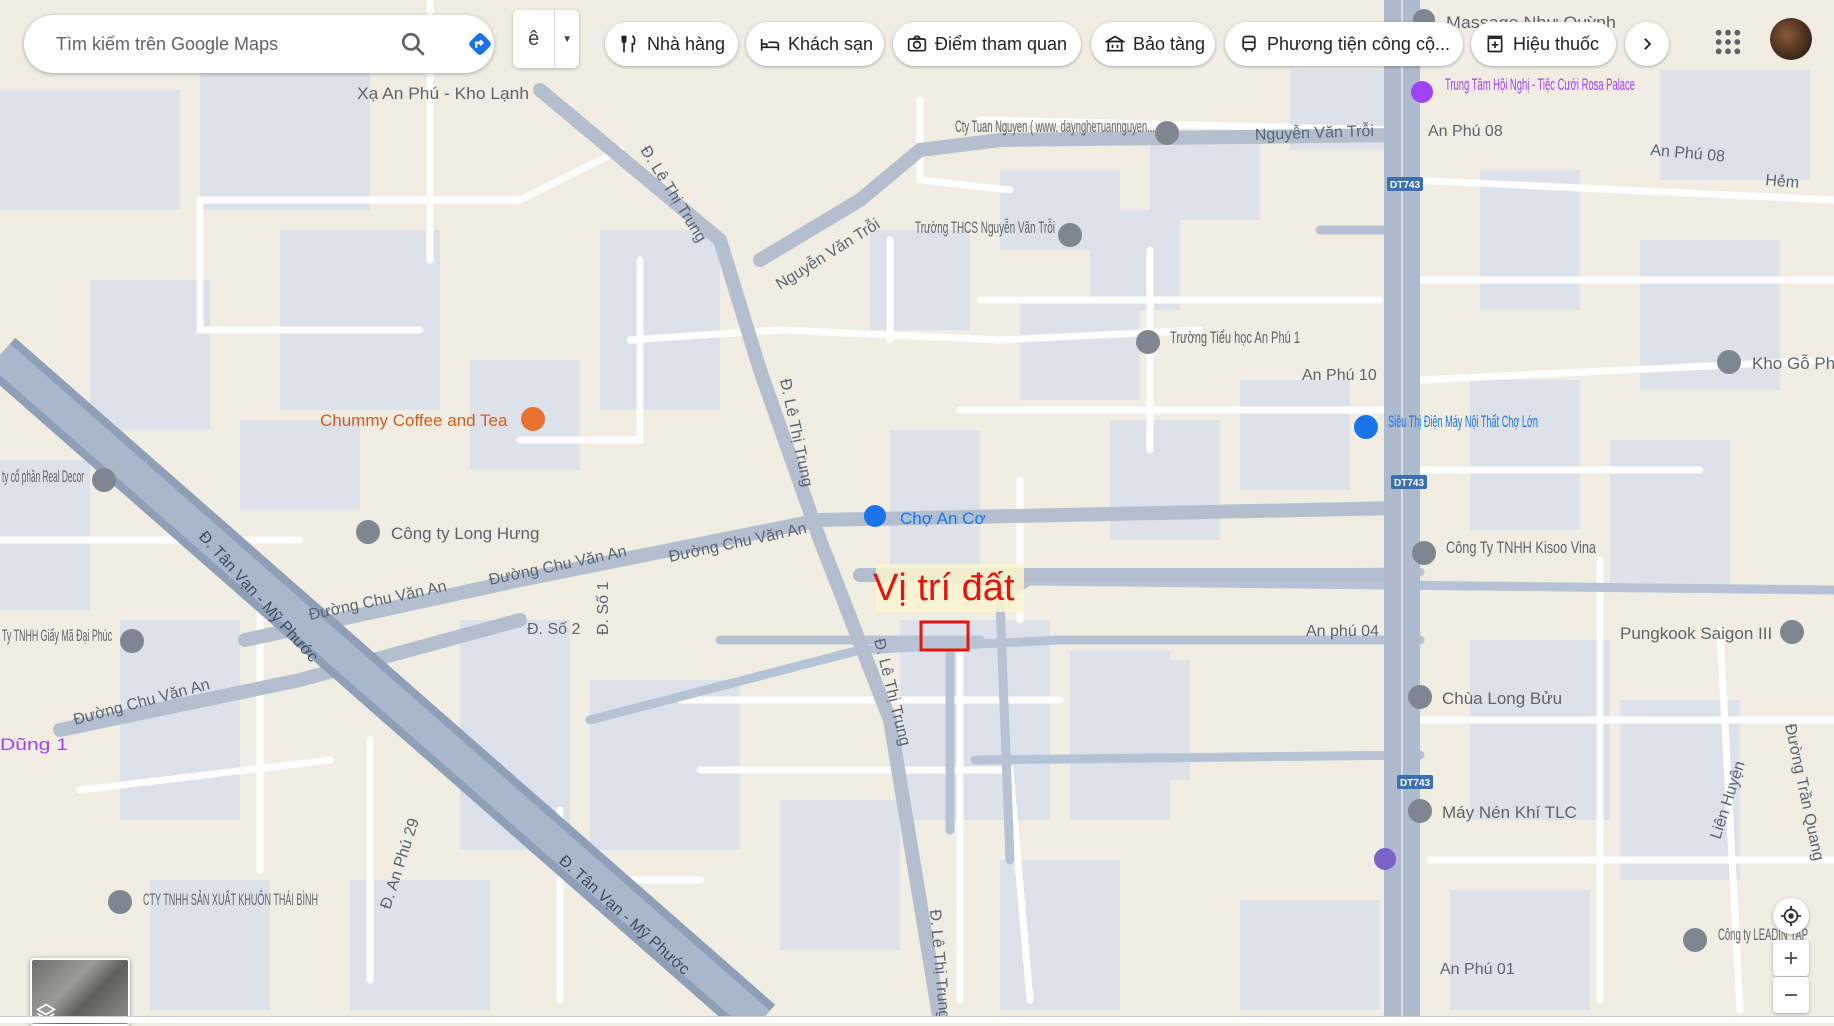 This screenshot has height=1026, width=1834. Describe the element at coordinates (1477, 969) in the screenshot. I see `label-an-phu-01: An Phú 01` at that location.